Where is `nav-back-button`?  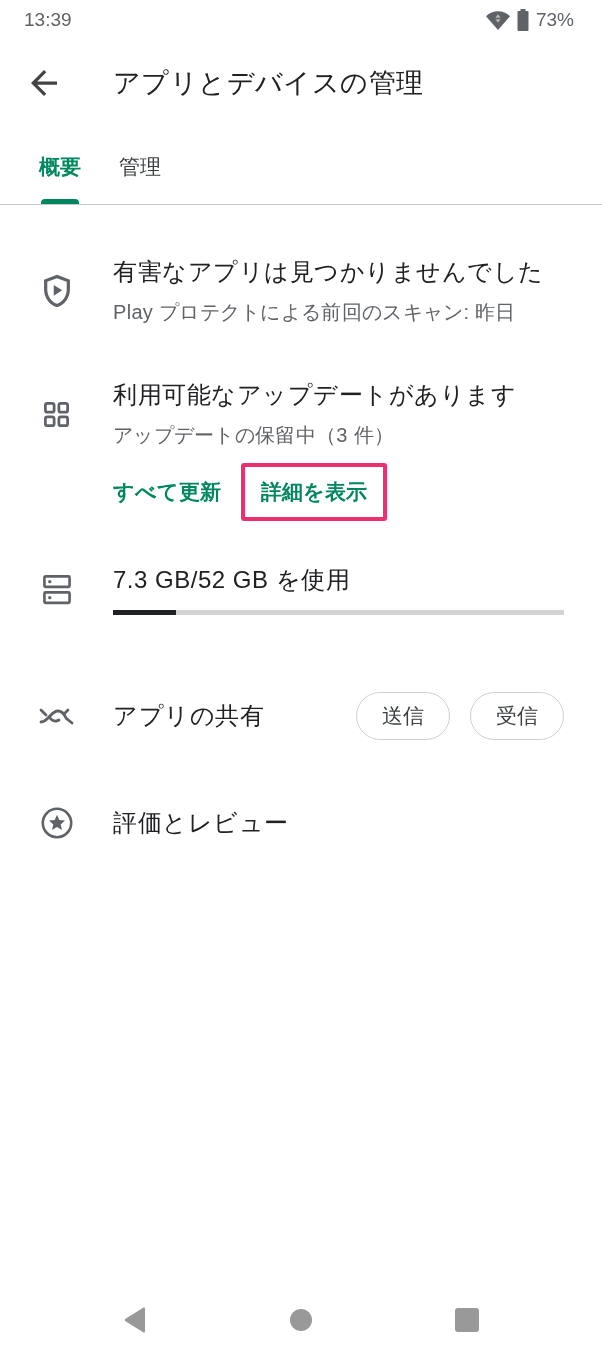
nav-back-button is located at coordinates (135, 1320).